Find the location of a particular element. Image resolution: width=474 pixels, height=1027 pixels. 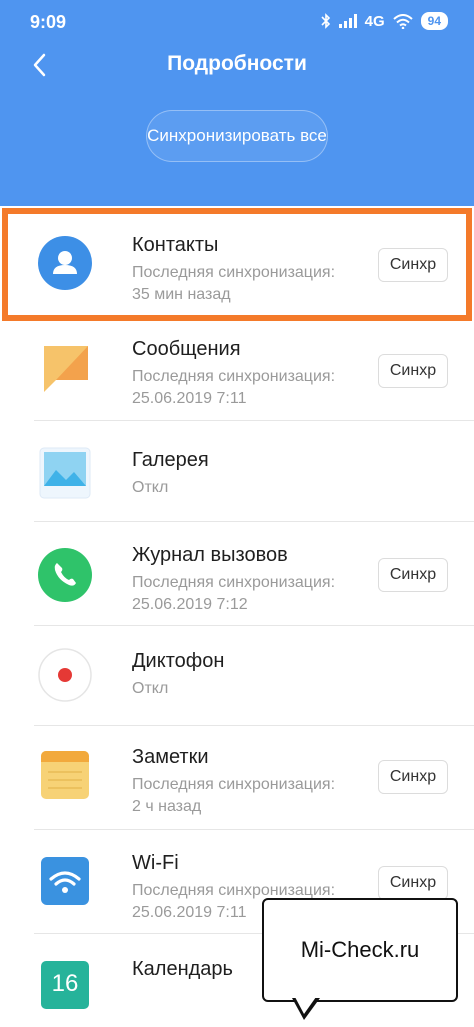

sync-all-button: Синхронизировать все is located at coordinates (237, 136).